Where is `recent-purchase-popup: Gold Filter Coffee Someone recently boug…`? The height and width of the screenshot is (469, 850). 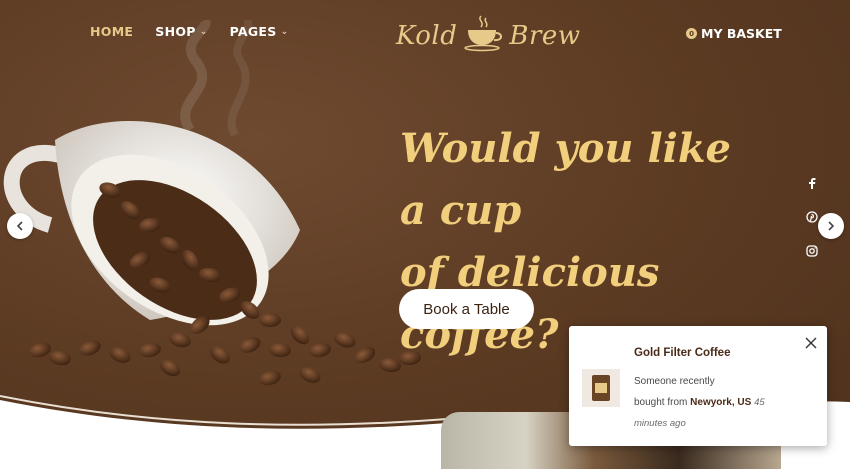
recent-purchase-popup: Gold Filter Coffee Someone recently boug… is located at coordinates (698, 386).